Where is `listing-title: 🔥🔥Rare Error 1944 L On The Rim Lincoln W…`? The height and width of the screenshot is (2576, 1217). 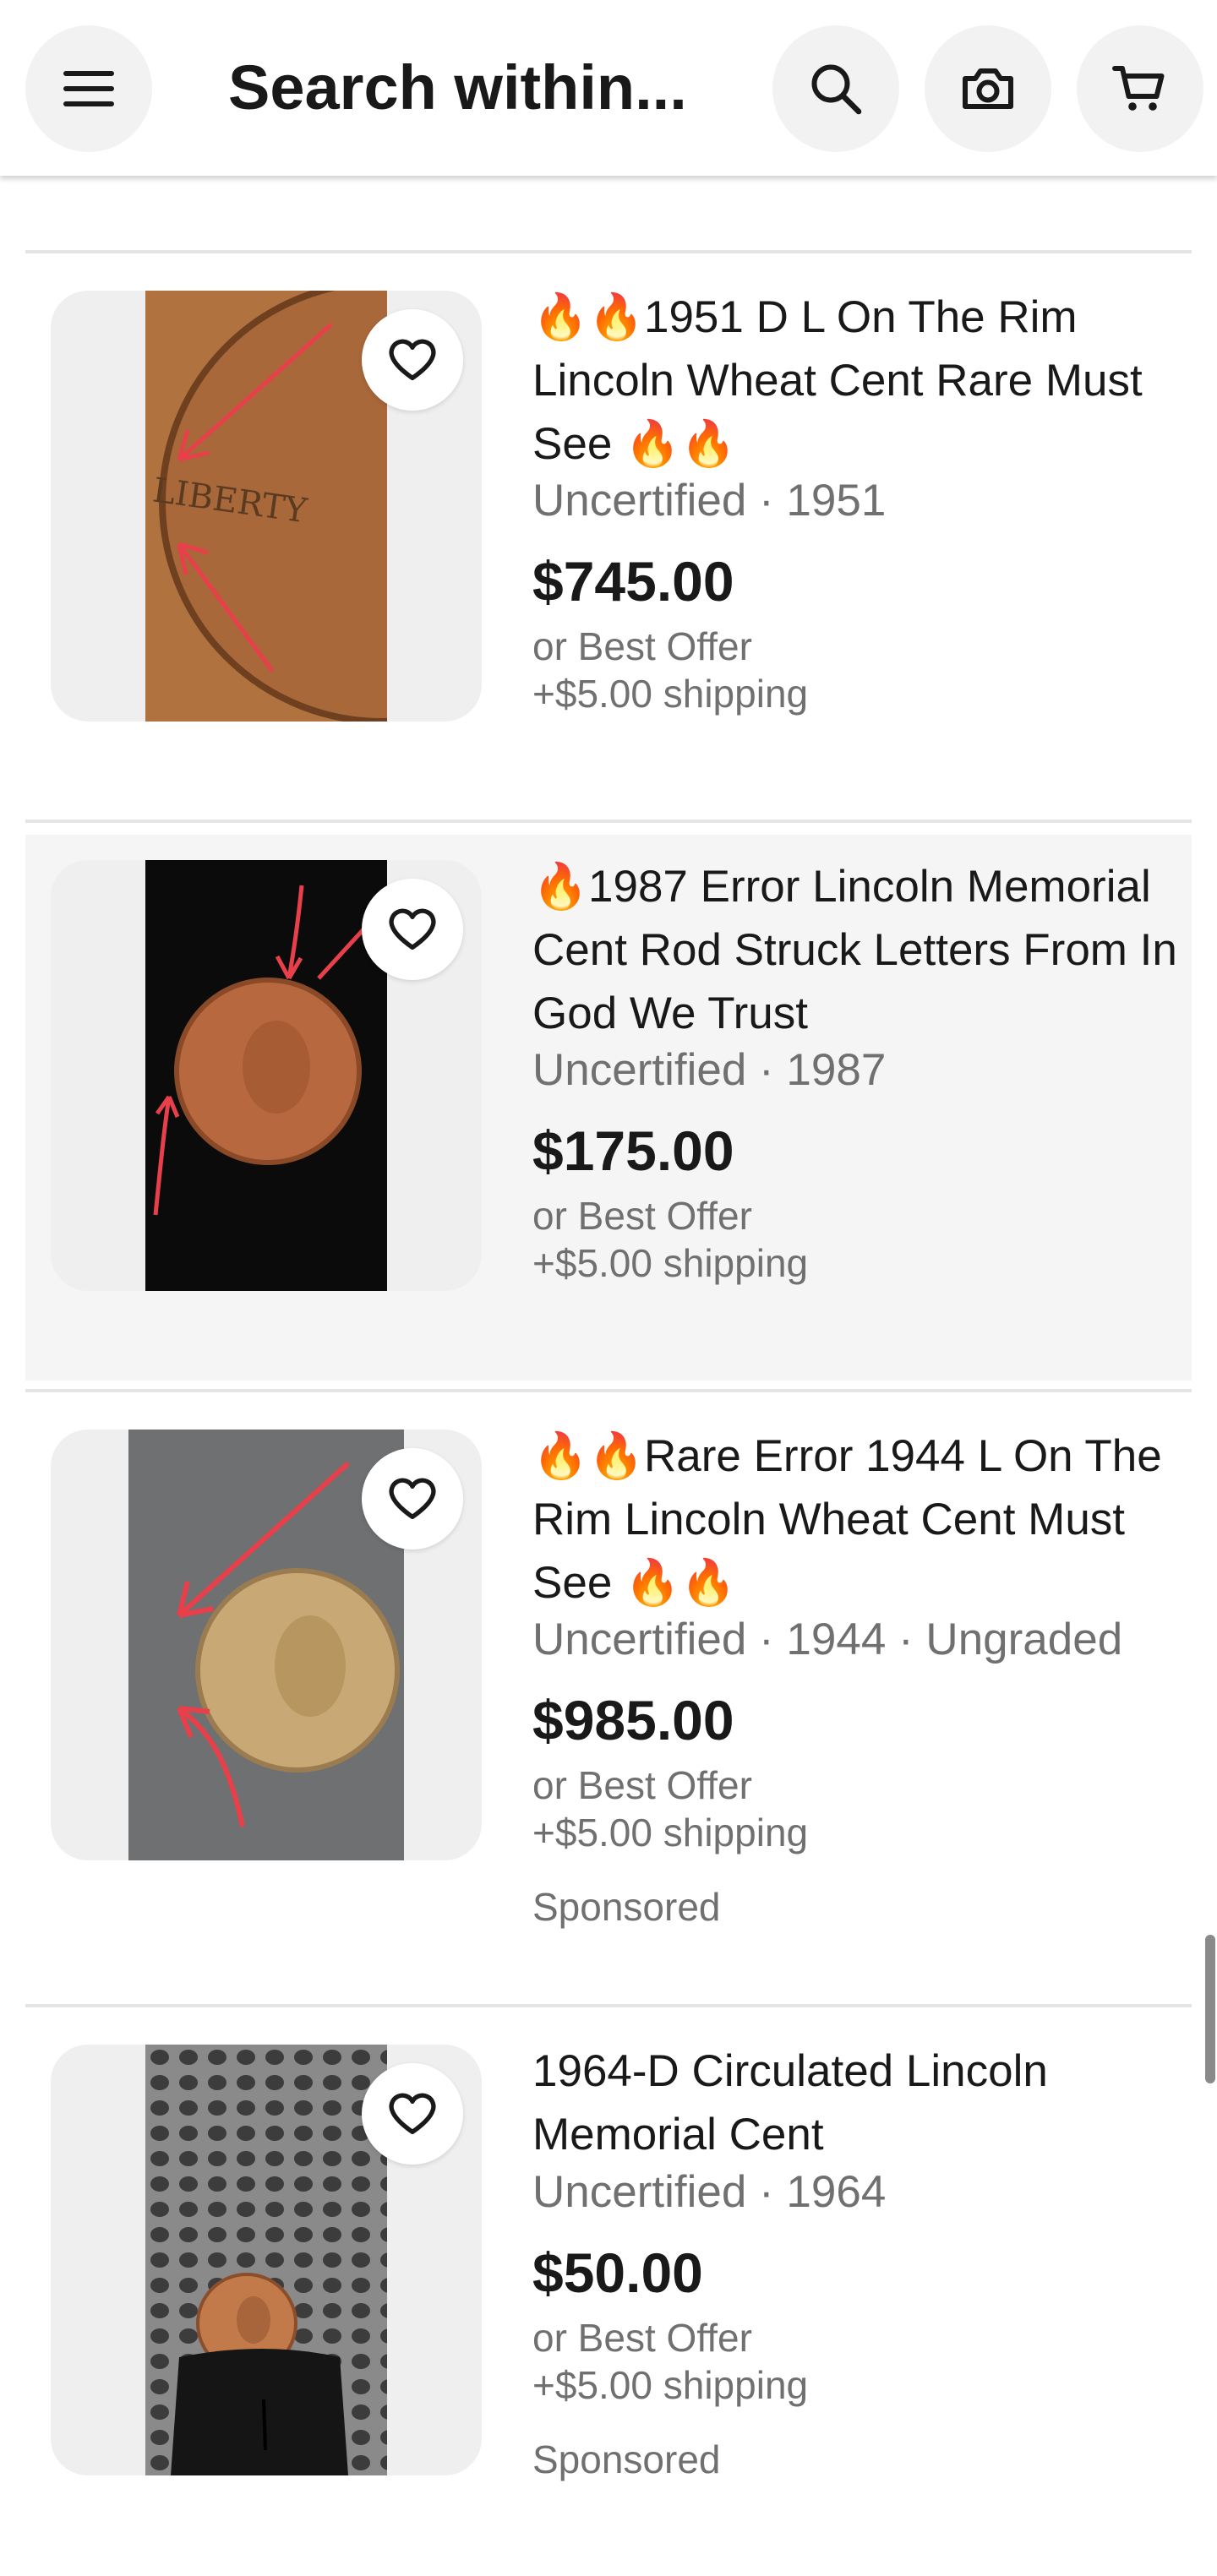
listing-title: 🔥🔥Rare Error 1944 L On The Rim Lincoln W… is located at coordinates (857, 1519).